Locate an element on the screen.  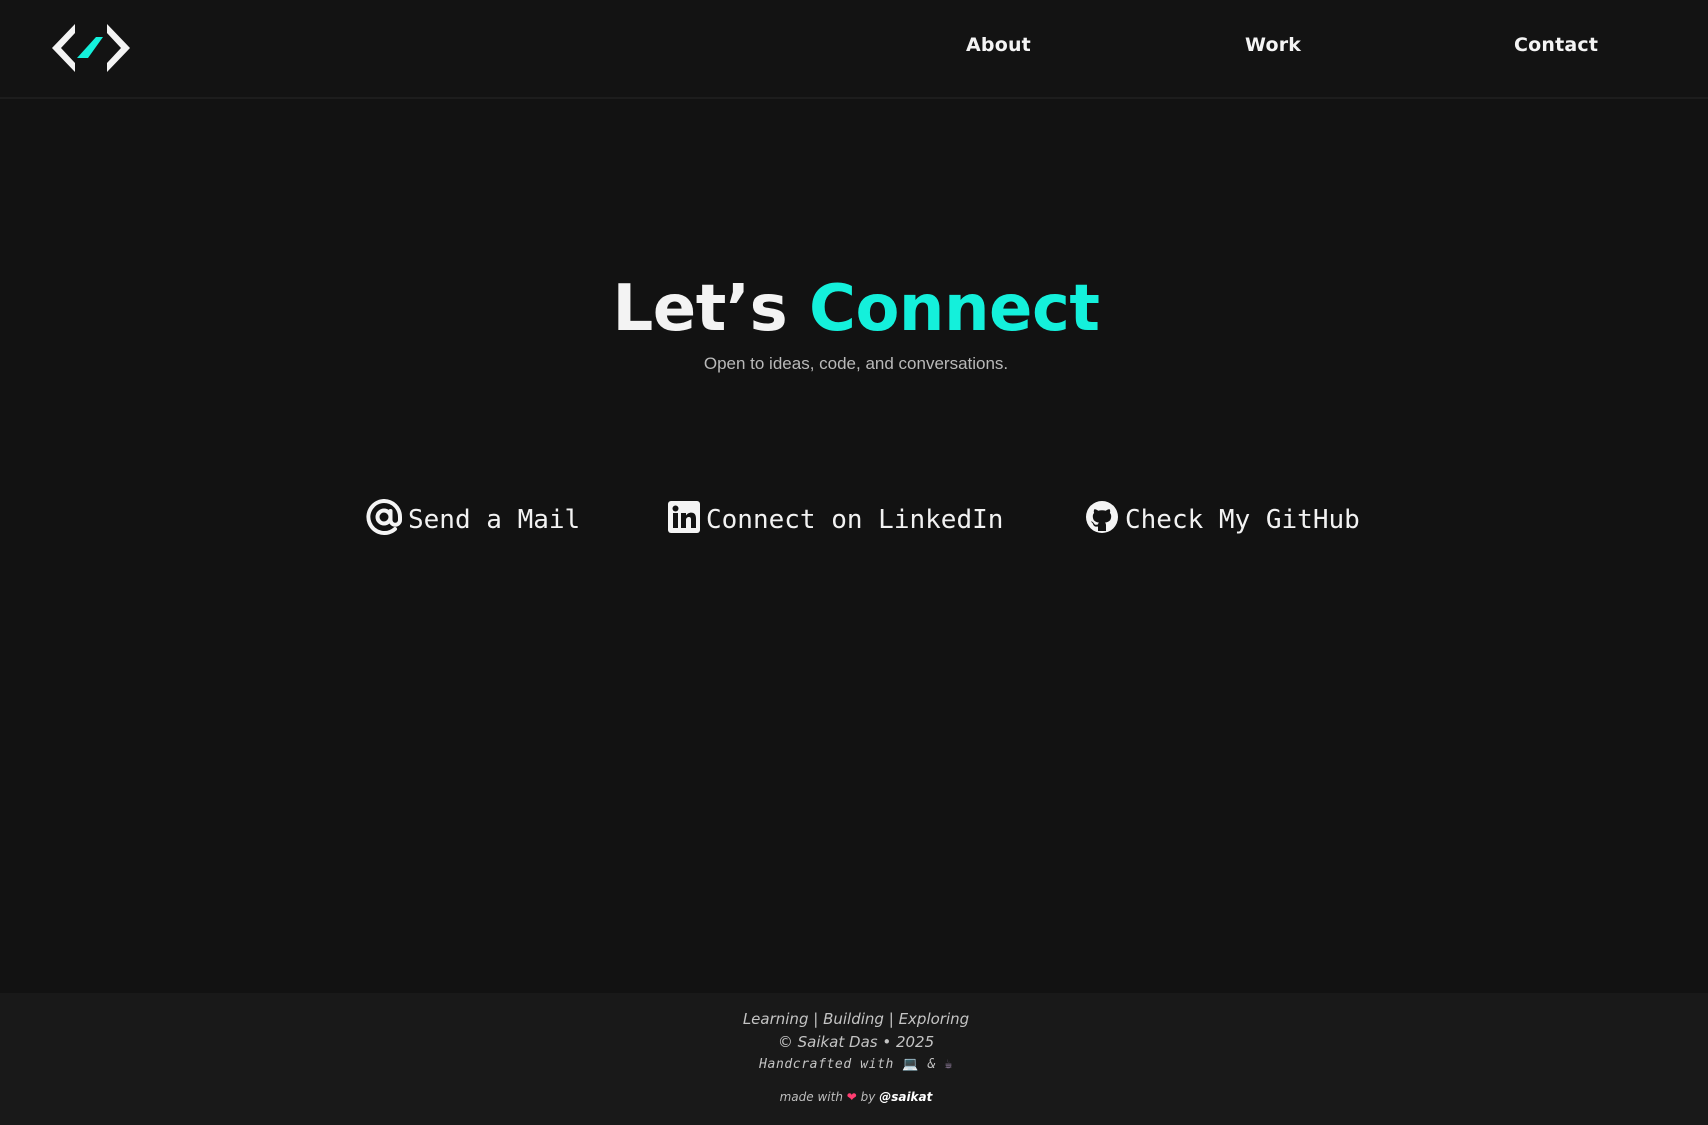
ampersand-text: & is located at coordinates (932, 1064).